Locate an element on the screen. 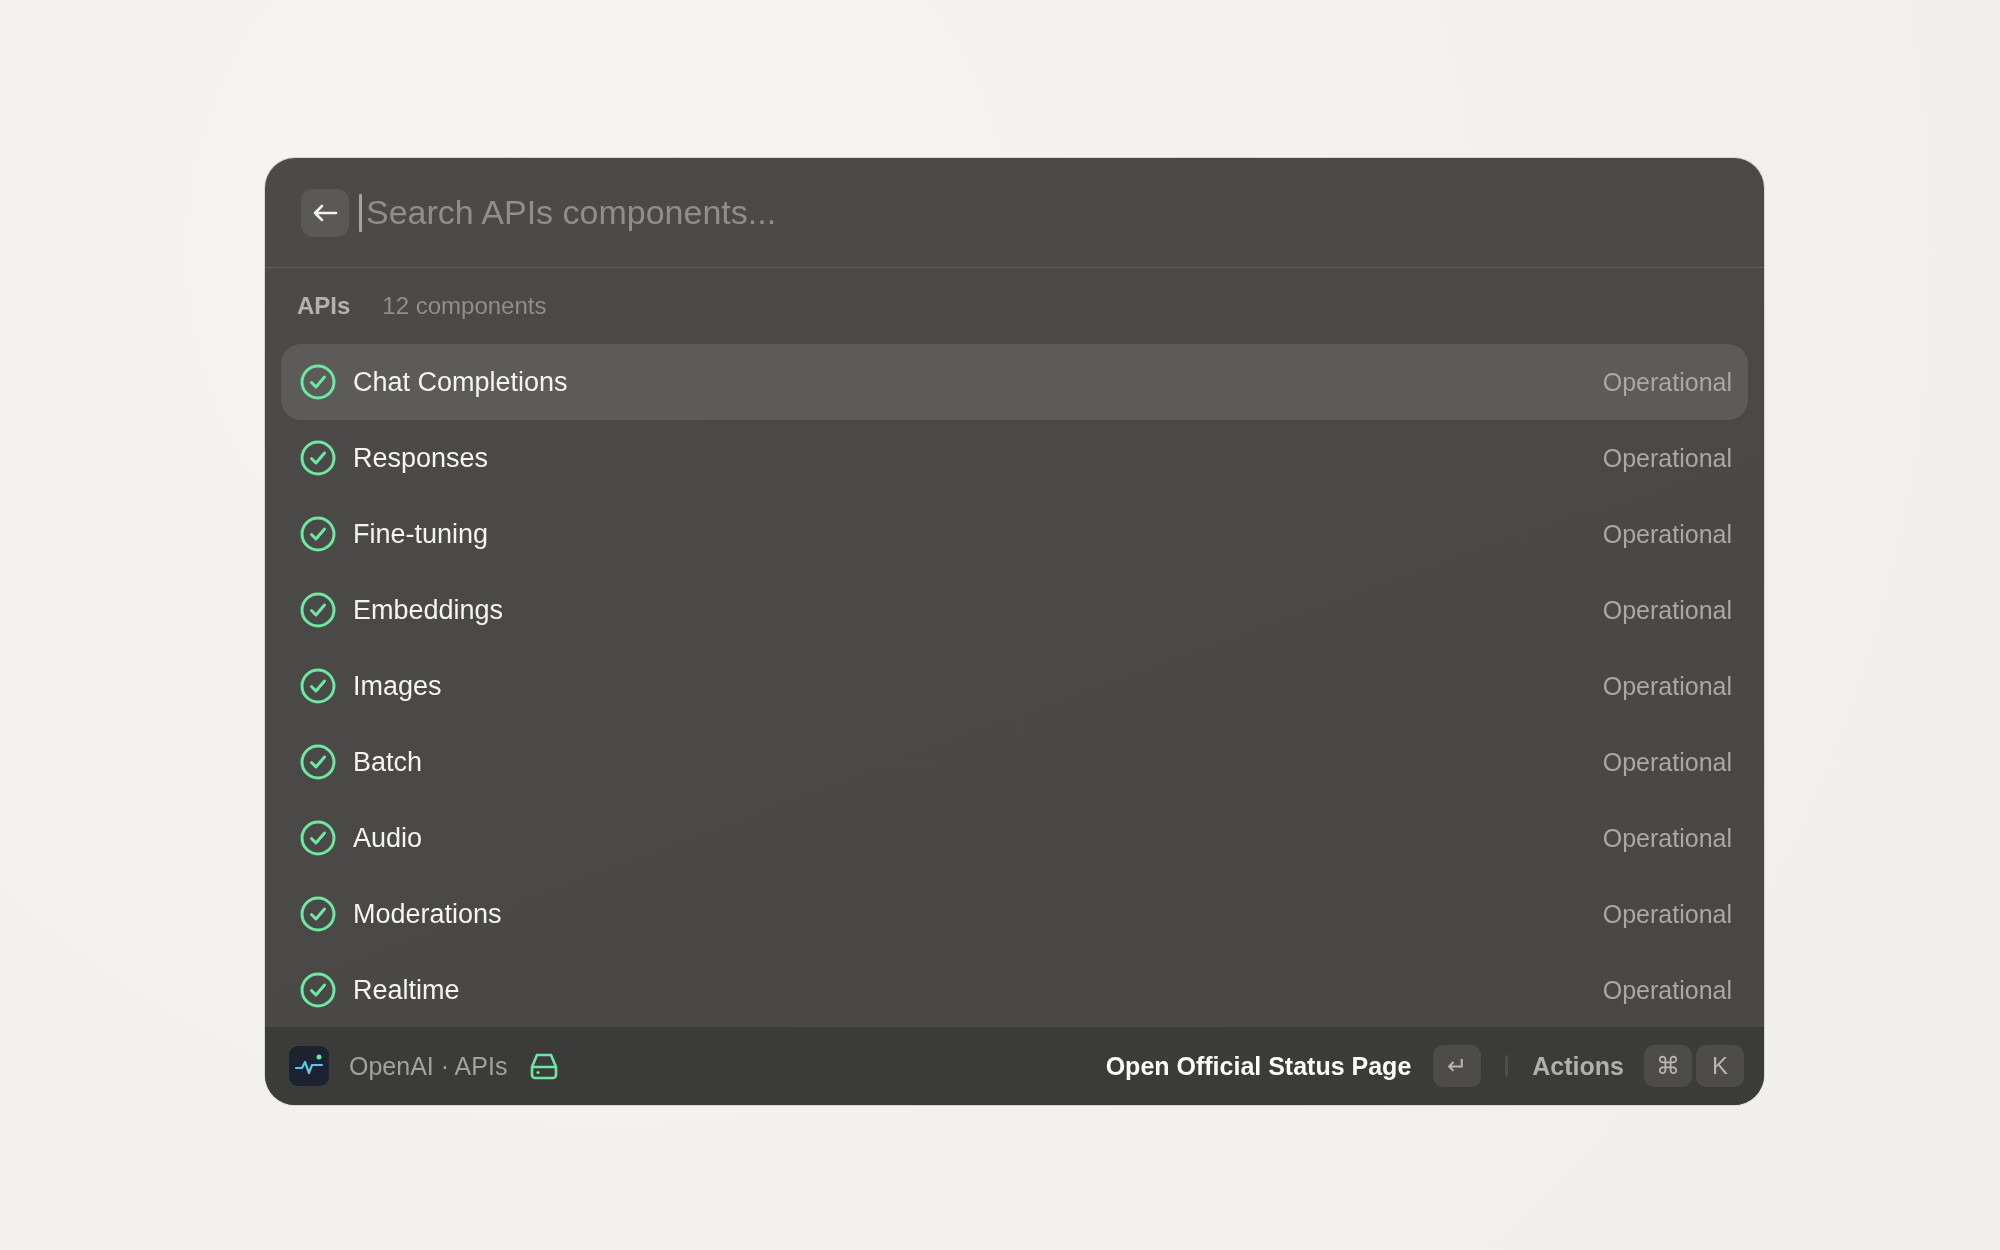 The height and width of the screenshot is (1250, 2000). component-row: Images Operational is located at coordinates (1014, 686).